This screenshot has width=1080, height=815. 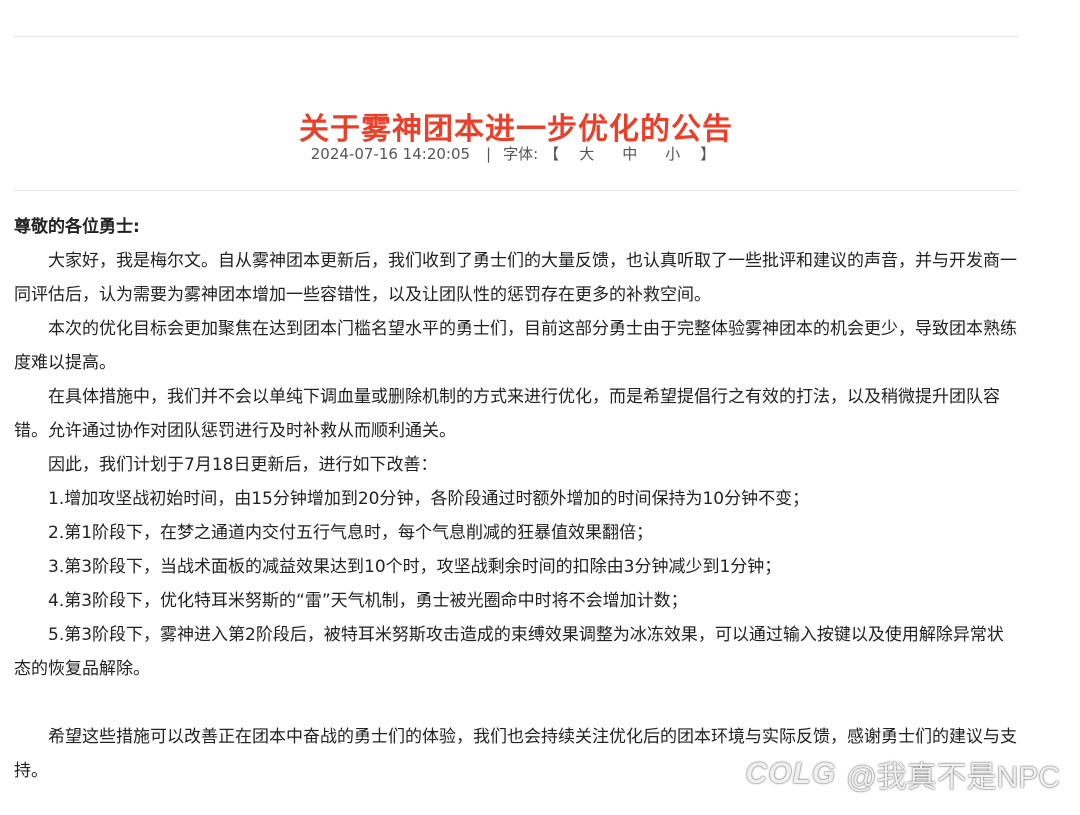 I want to click on bracket-close: 】, so click(x=708, y=154).